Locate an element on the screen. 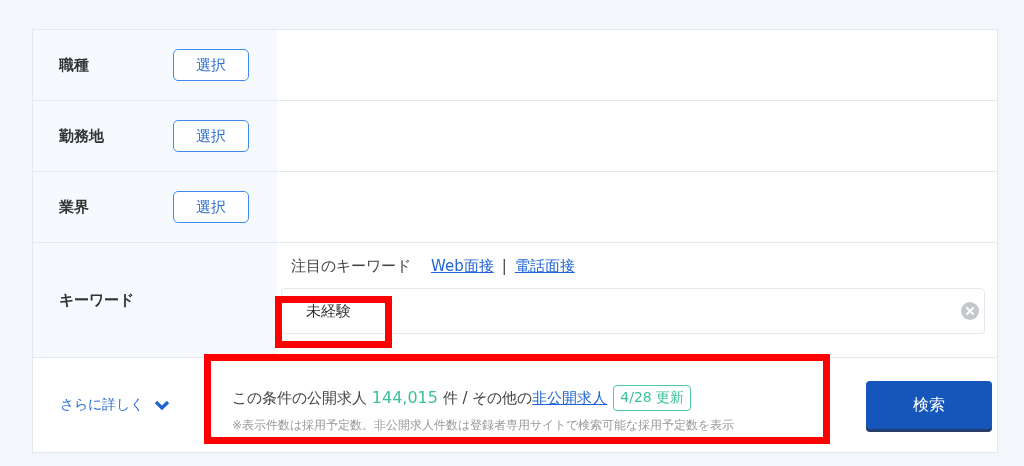 The image size is (1024, 466). featured-caption: 注目のキーワード is located at coordinates (351, 266).